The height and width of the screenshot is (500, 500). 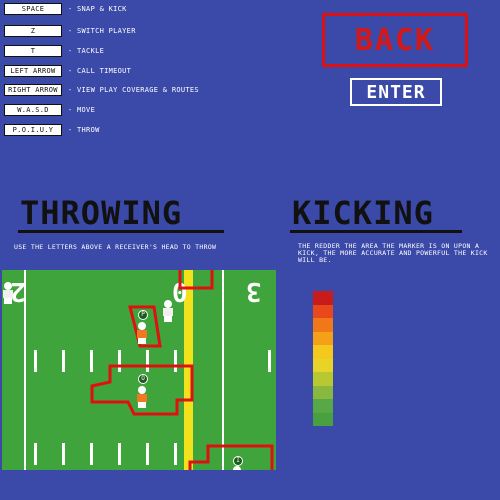 I want to click on kicking-underline, so click(x=376, y=231).